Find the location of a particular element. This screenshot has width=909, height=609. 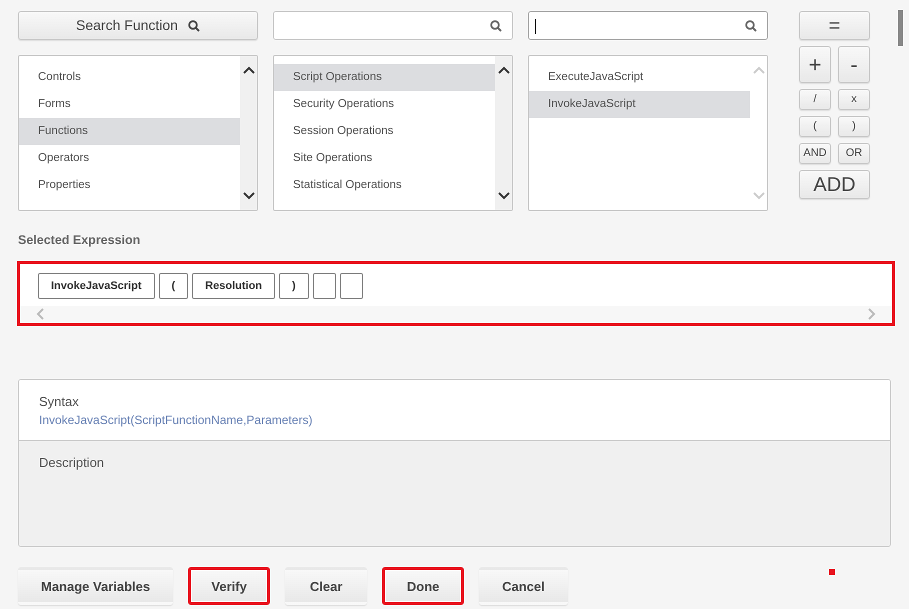

list-item: Site Operations is located at coordinates (384, 158).